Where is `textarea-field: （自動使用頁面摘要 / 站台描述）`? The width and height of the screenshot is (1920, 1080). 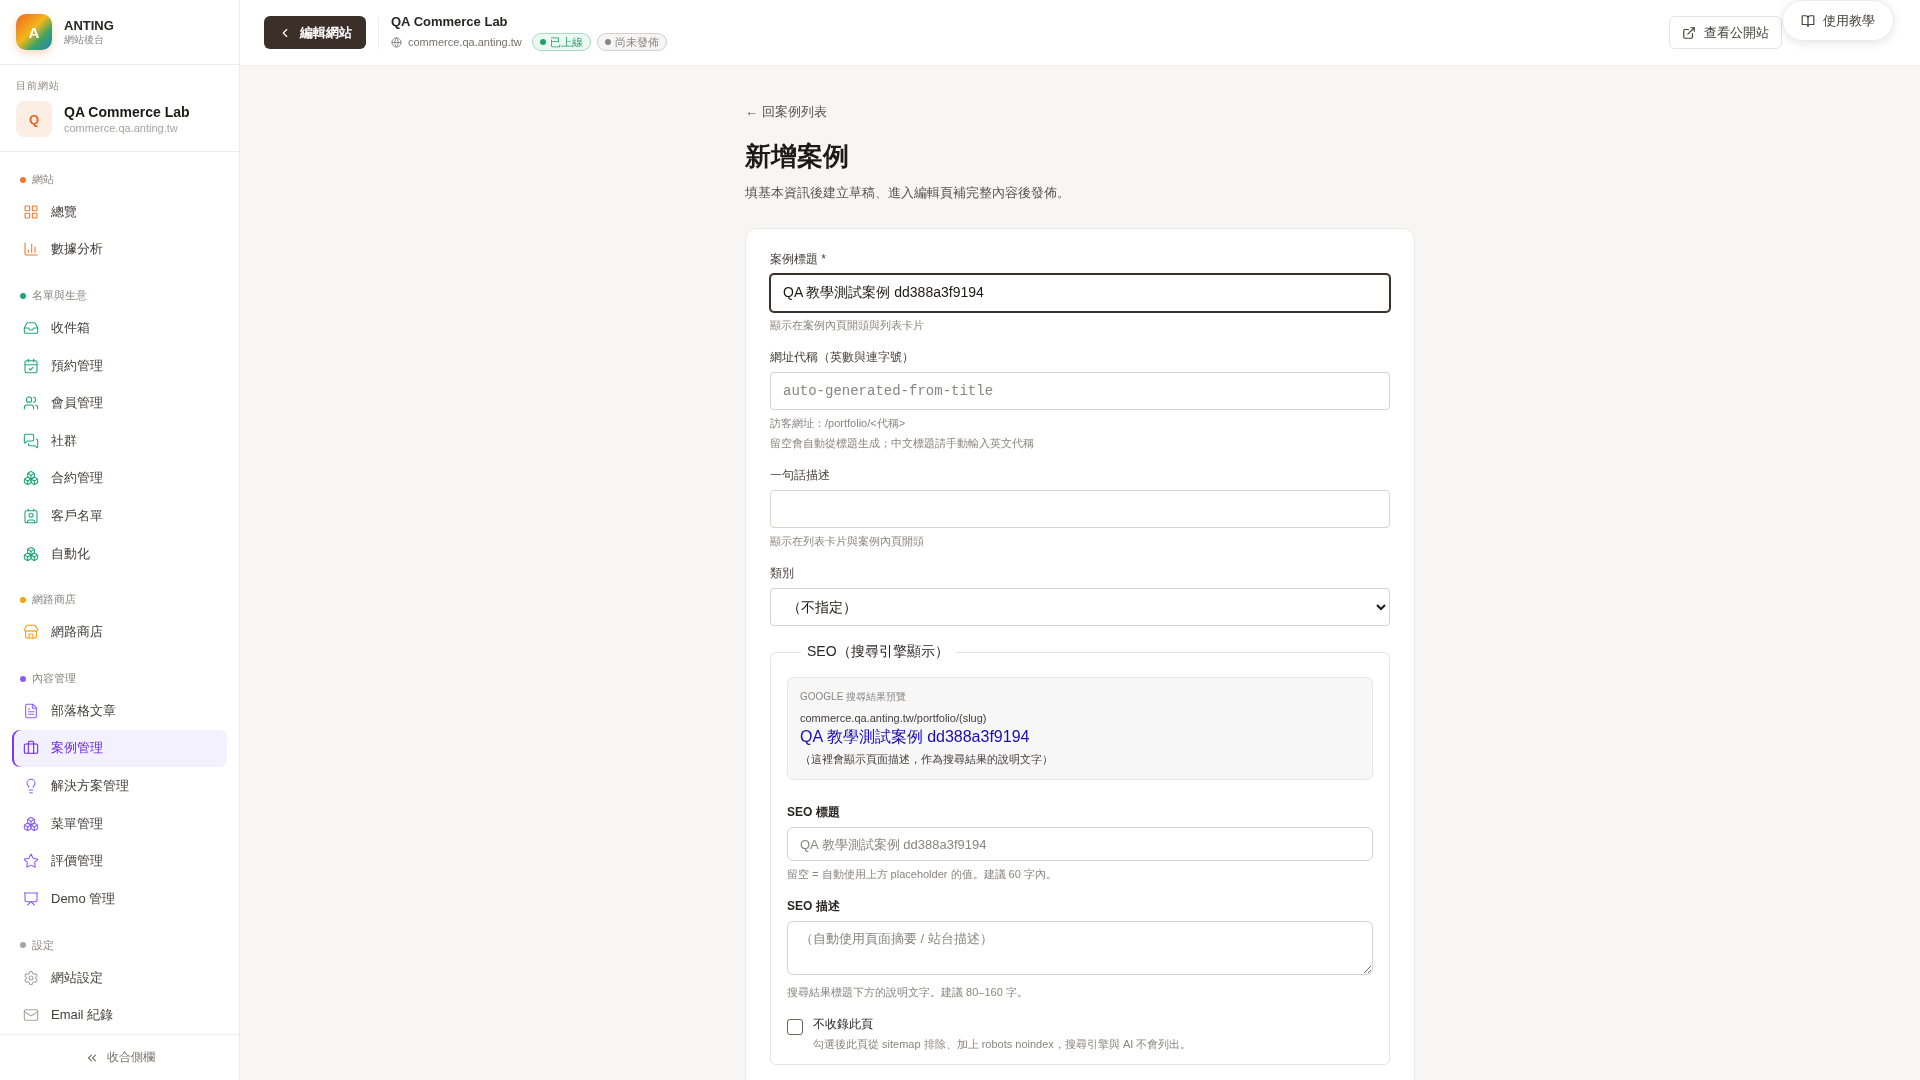 textarea-field: （自動使用頁面摘要 / 站台描述） is located at coordinates (1080, 948).